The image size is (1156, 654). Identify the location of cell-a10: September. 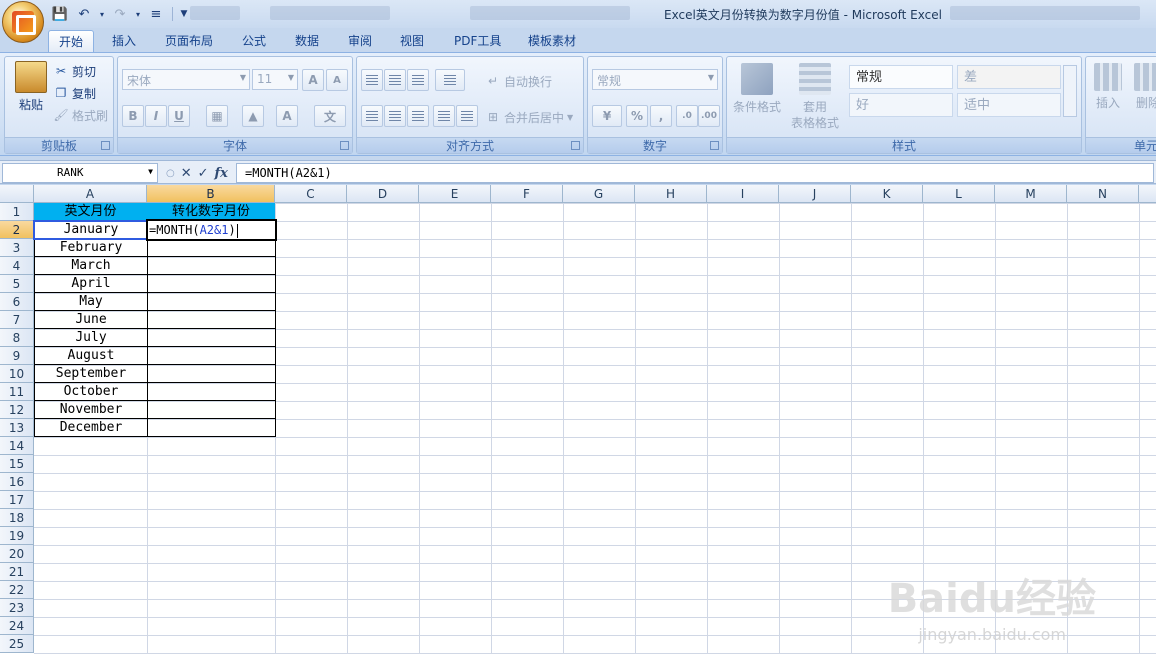
(91, 374).